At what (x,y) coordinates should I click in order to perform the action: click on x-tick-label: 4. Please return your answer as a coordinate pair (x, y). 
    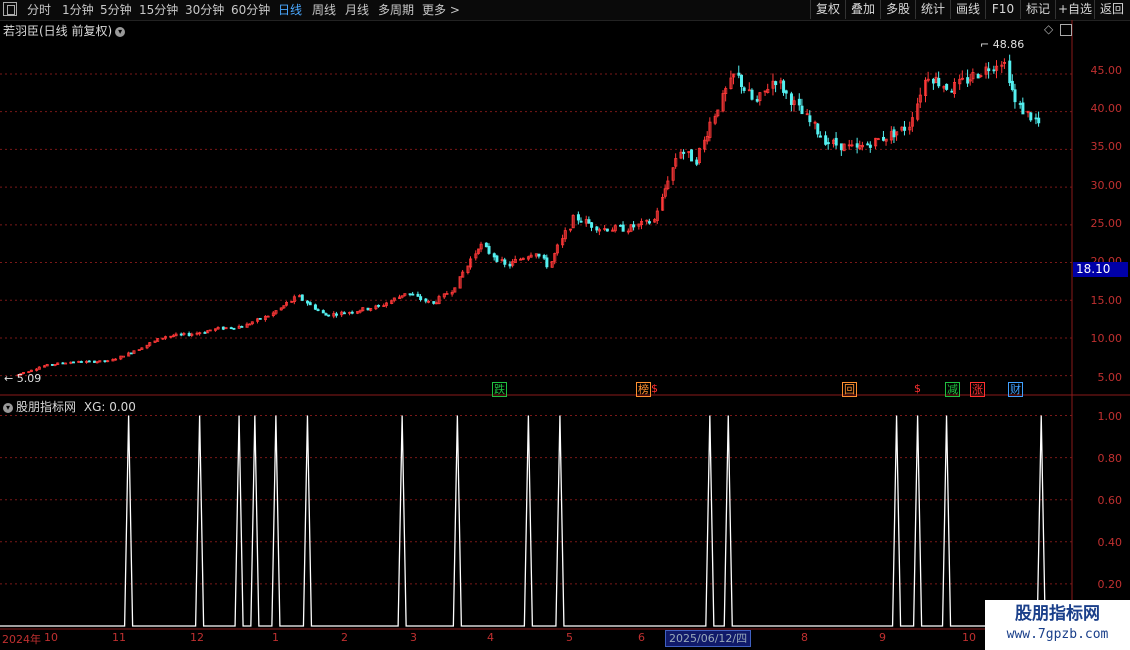
    Looking at the image, I should click on (490, 637).